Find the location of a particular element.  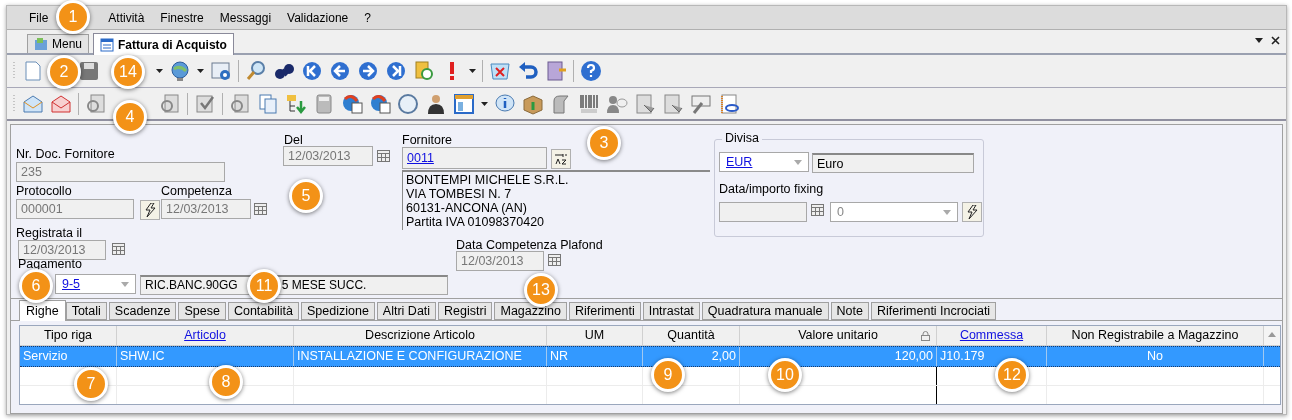

menu-item: Messaggi is located at coordinates (245, 17).